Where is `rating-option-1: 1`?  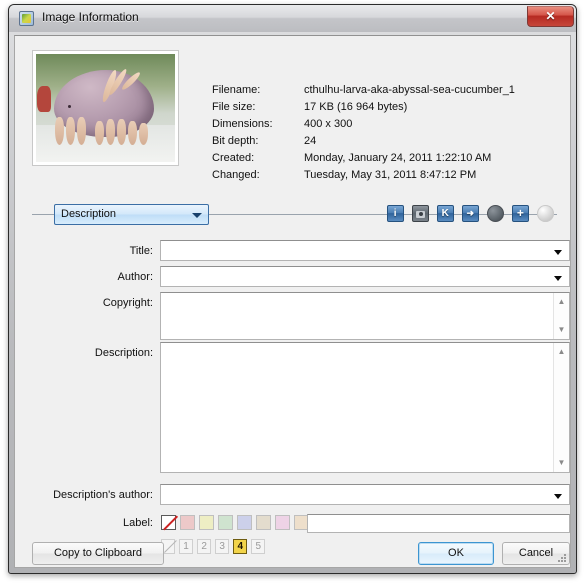 rating-option-1: 1 is located at coordinates (186, 546).